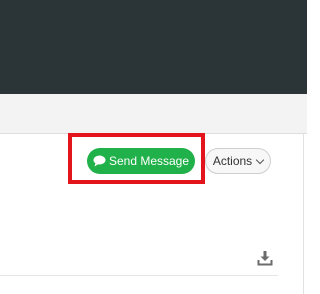 This screenshot has width=320, height=294. I want to click on chevron-down-icon, so click(260, 159).